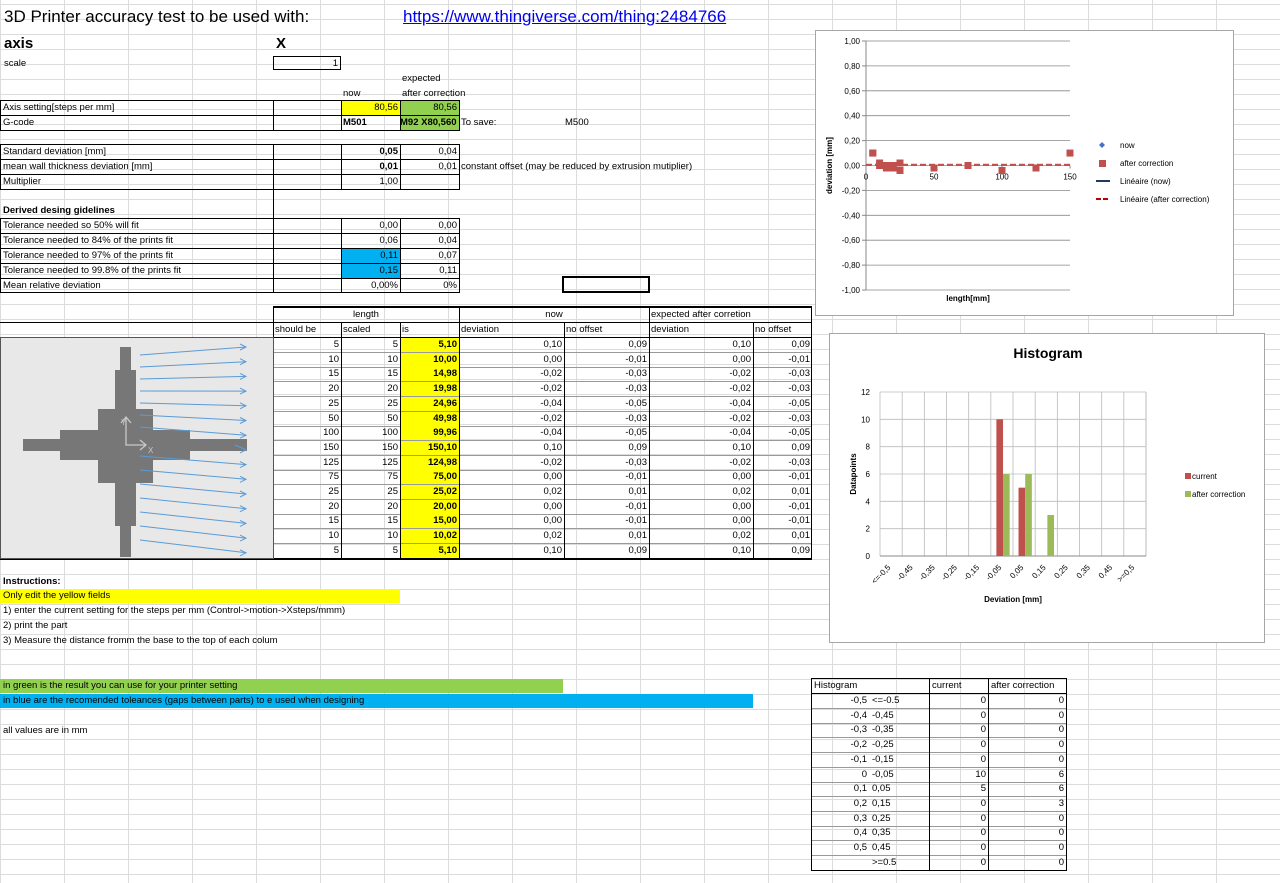  What do you see at coordinates (450, 285) in the screenshot?
I see `derived-after: 0%` at bounding box center [450, 285].